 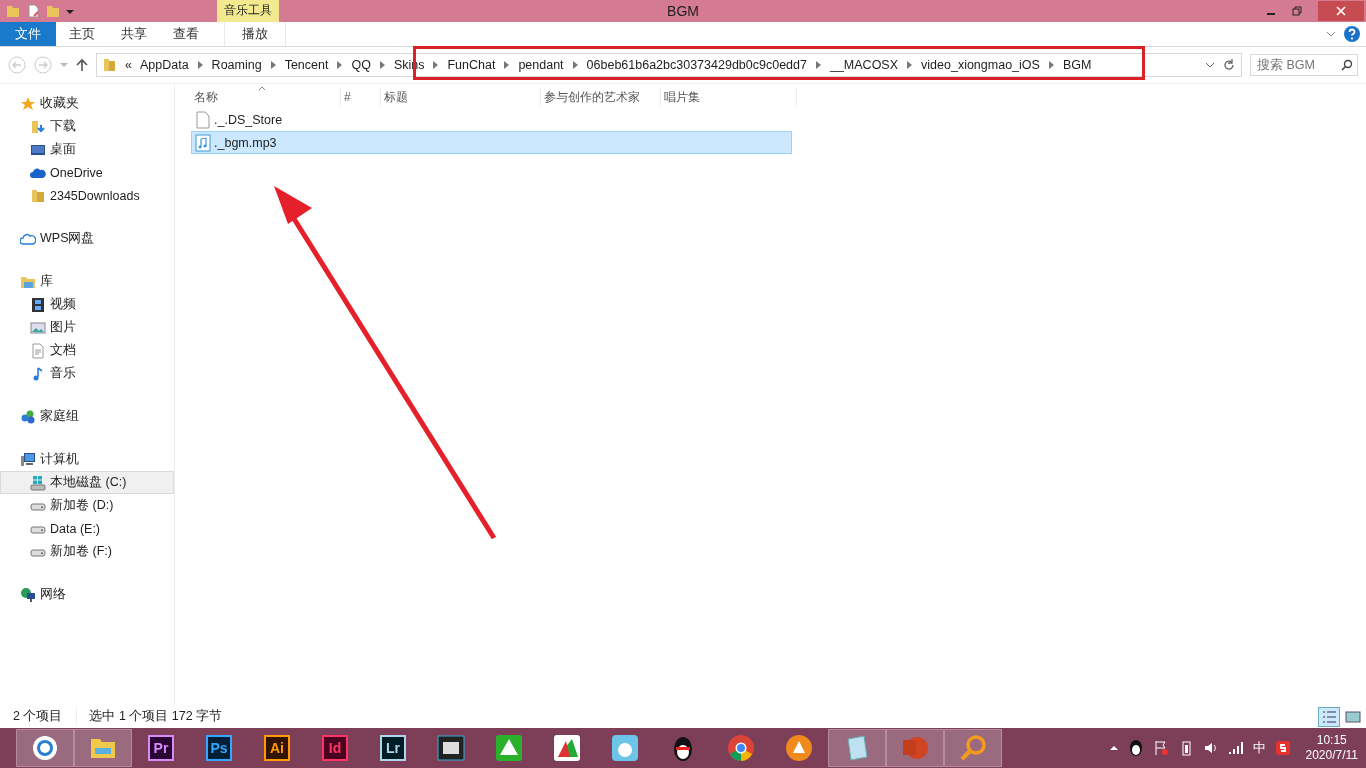 I want to click on sidebar-item: 音乐, so click(x=87, y=373).